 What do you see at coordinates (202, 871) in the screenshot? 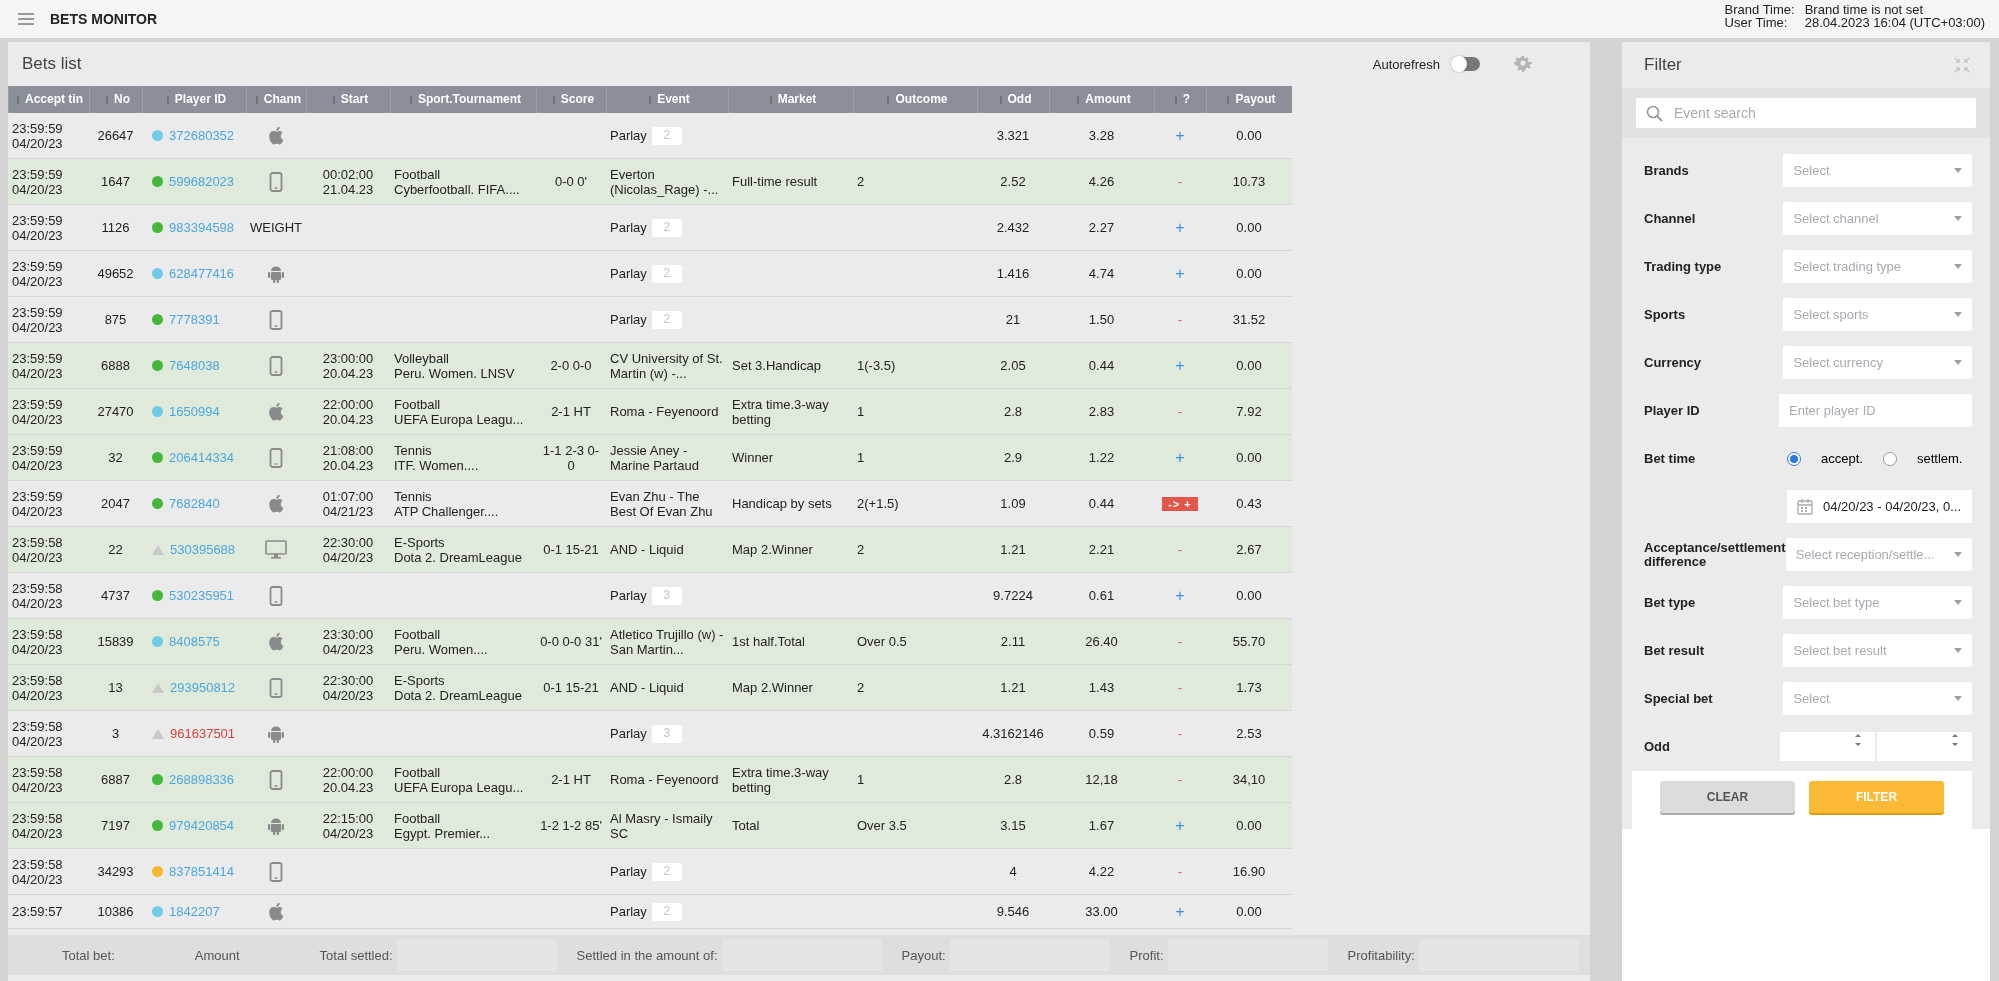
I see `player-id-link: 837851414` at bounding box center [202, 871].